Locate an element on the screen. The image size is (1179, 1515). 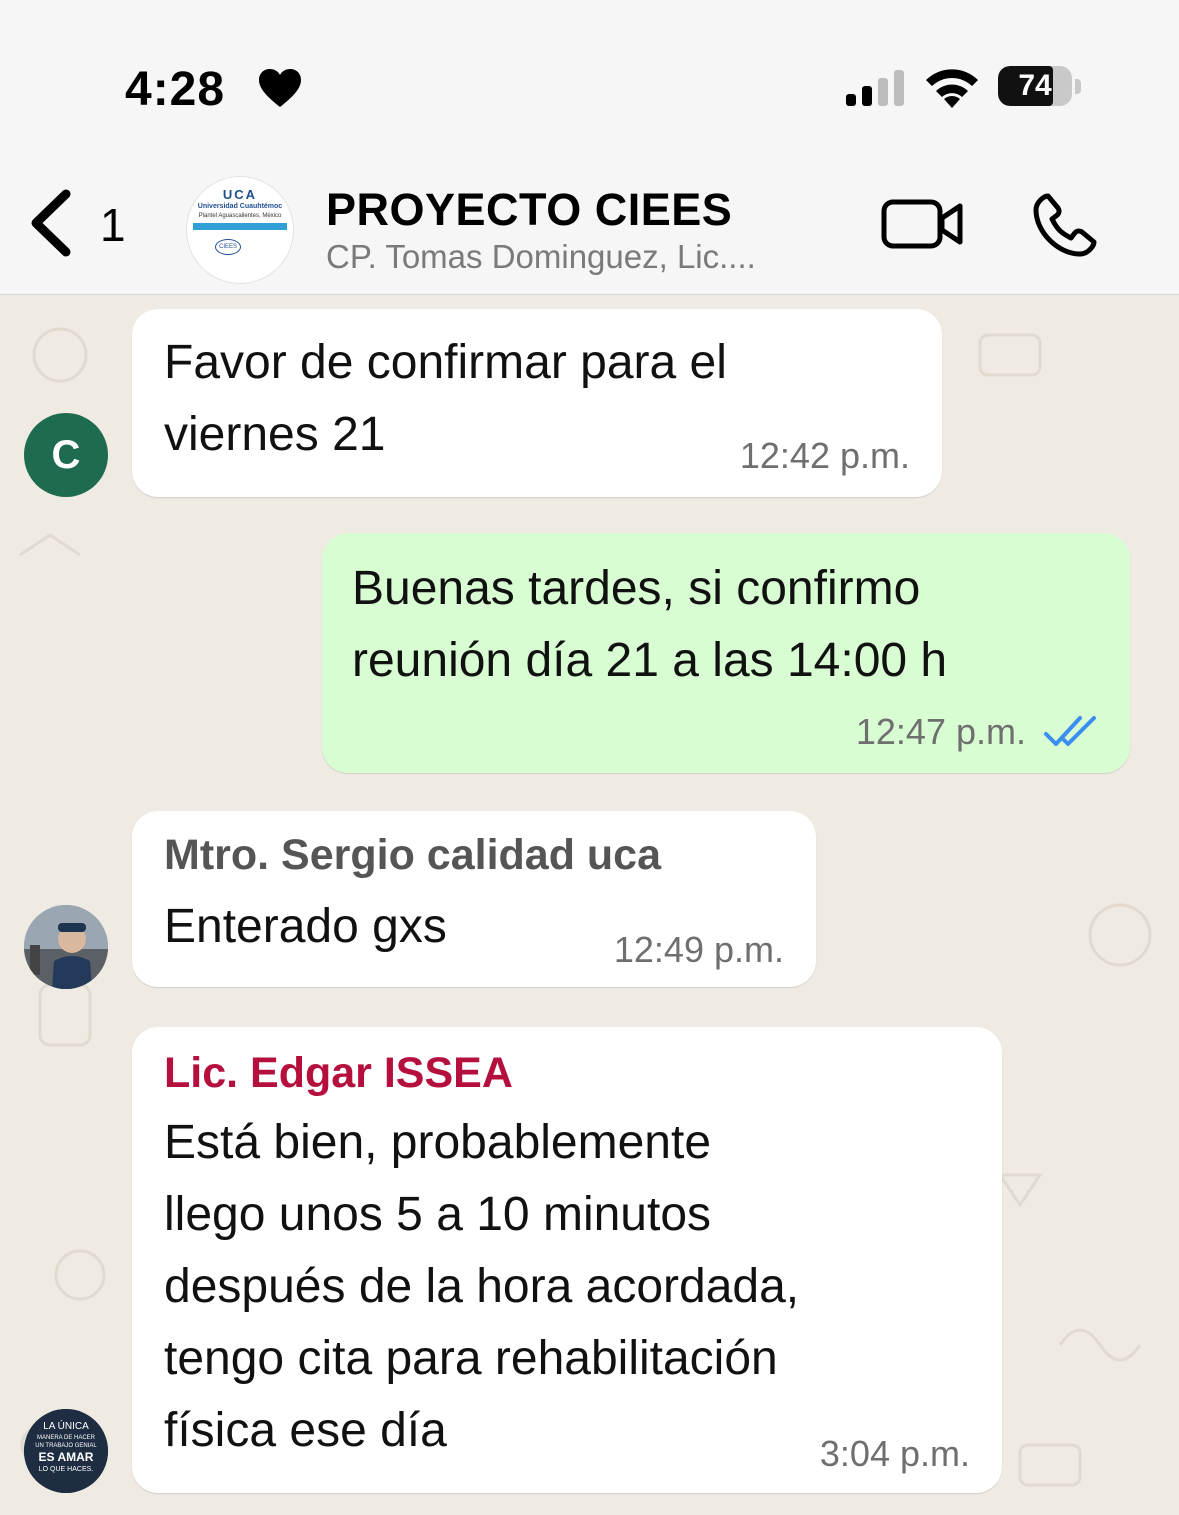
group-name: PROYECTO CIEES is located at coordinates (529, 210).